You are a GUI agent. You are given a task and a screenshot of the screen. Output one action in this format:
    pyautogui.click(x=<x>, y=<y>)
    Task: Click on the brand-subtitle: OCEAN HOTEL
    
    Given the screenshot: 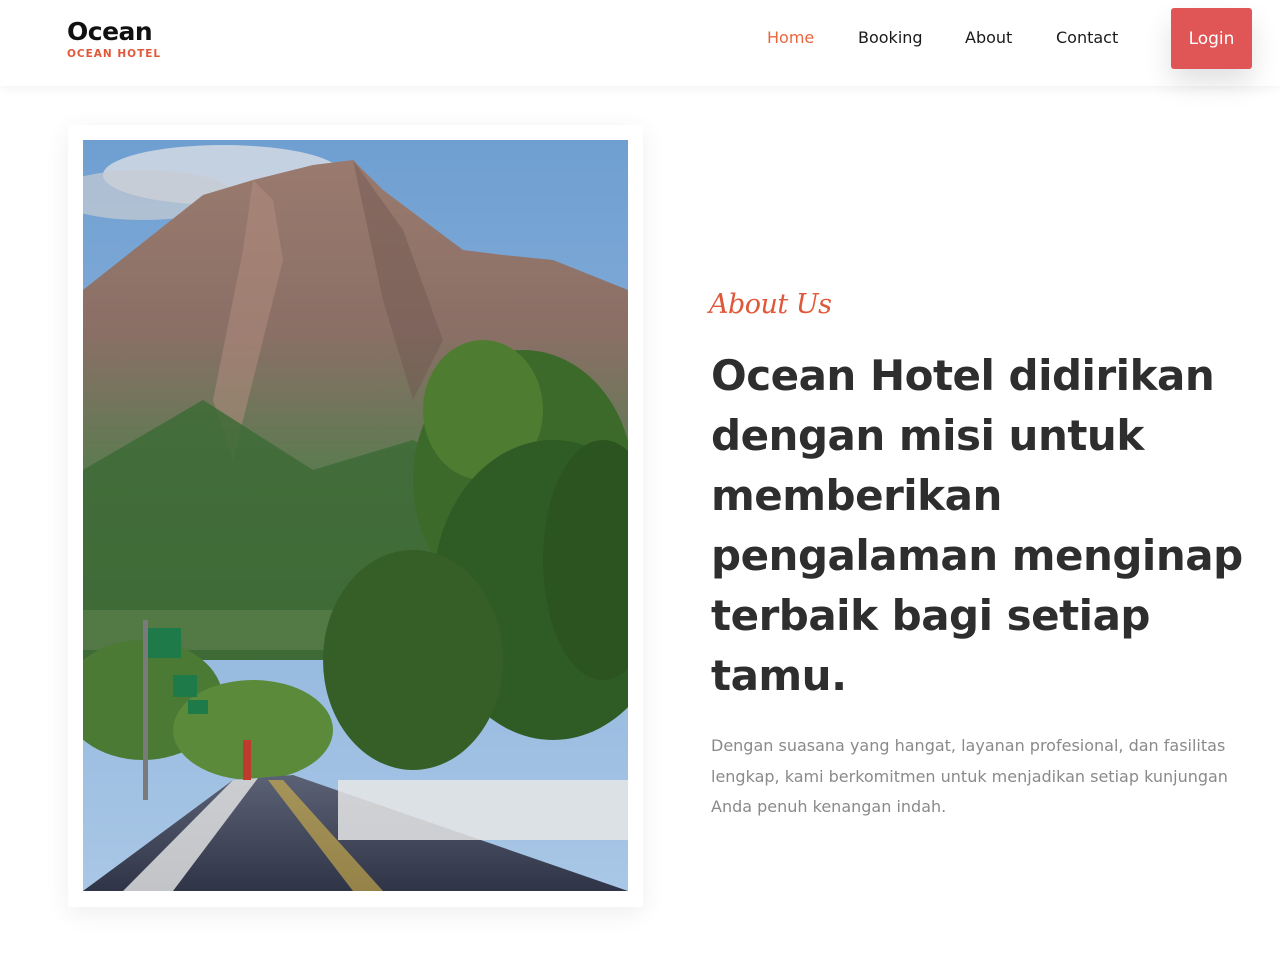 What is the action you would take?
    pyautogui.click(x=114, y=54)
    